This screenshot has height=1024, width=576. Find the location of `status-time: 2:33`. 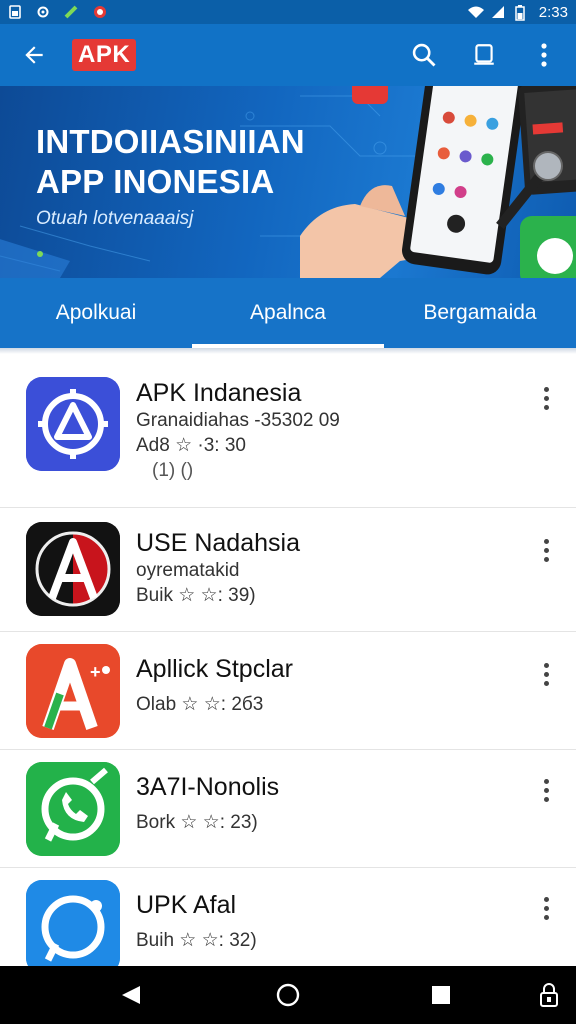

status-time: 2:33 is located at coordinates (553, 12).